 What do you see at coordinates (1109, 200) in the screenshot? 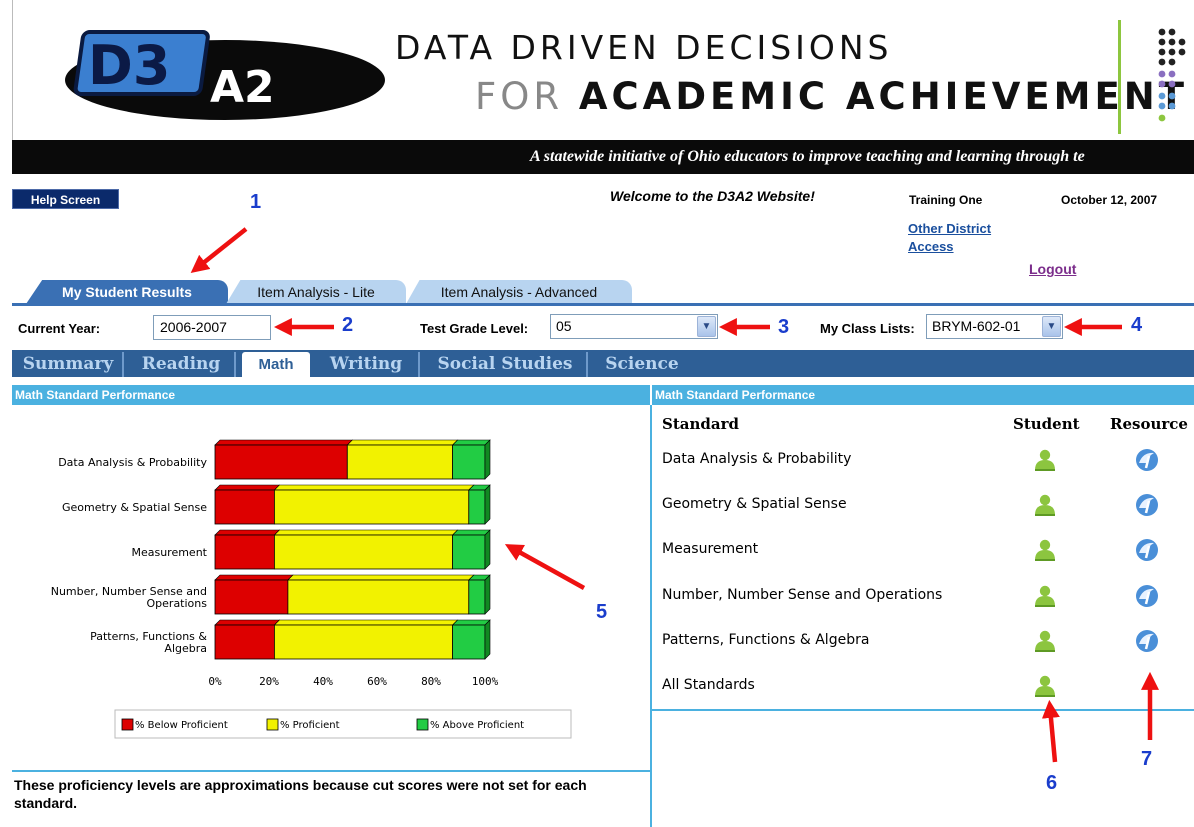
I see `current-date: October 12, 2007` at bounding box center [1109, 200].